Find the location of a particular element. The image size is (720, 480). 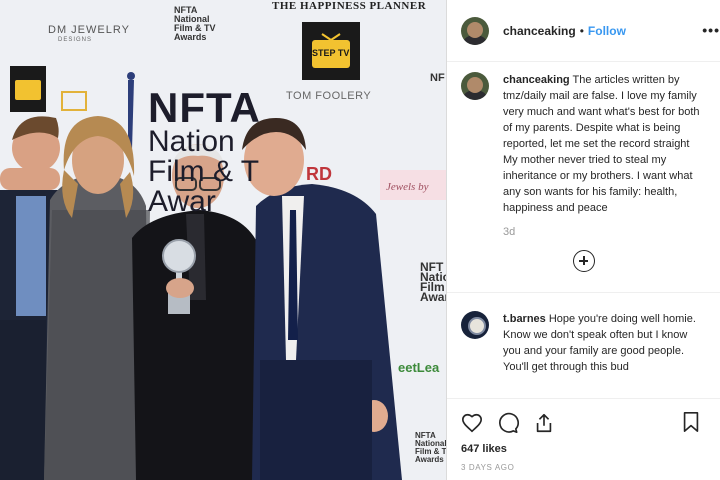

wall-text-tom-foolery: TOM FOOLERY is located at coordinates (329, 96).